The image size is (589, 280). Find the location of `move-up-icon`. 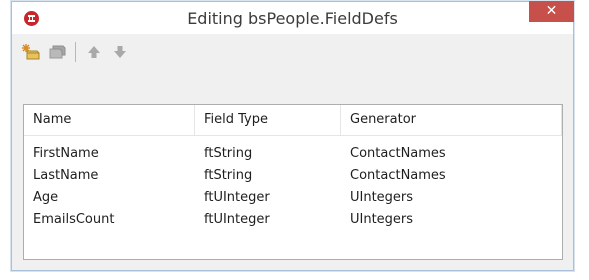

move-up-icon is located at coordinates (94, 52).